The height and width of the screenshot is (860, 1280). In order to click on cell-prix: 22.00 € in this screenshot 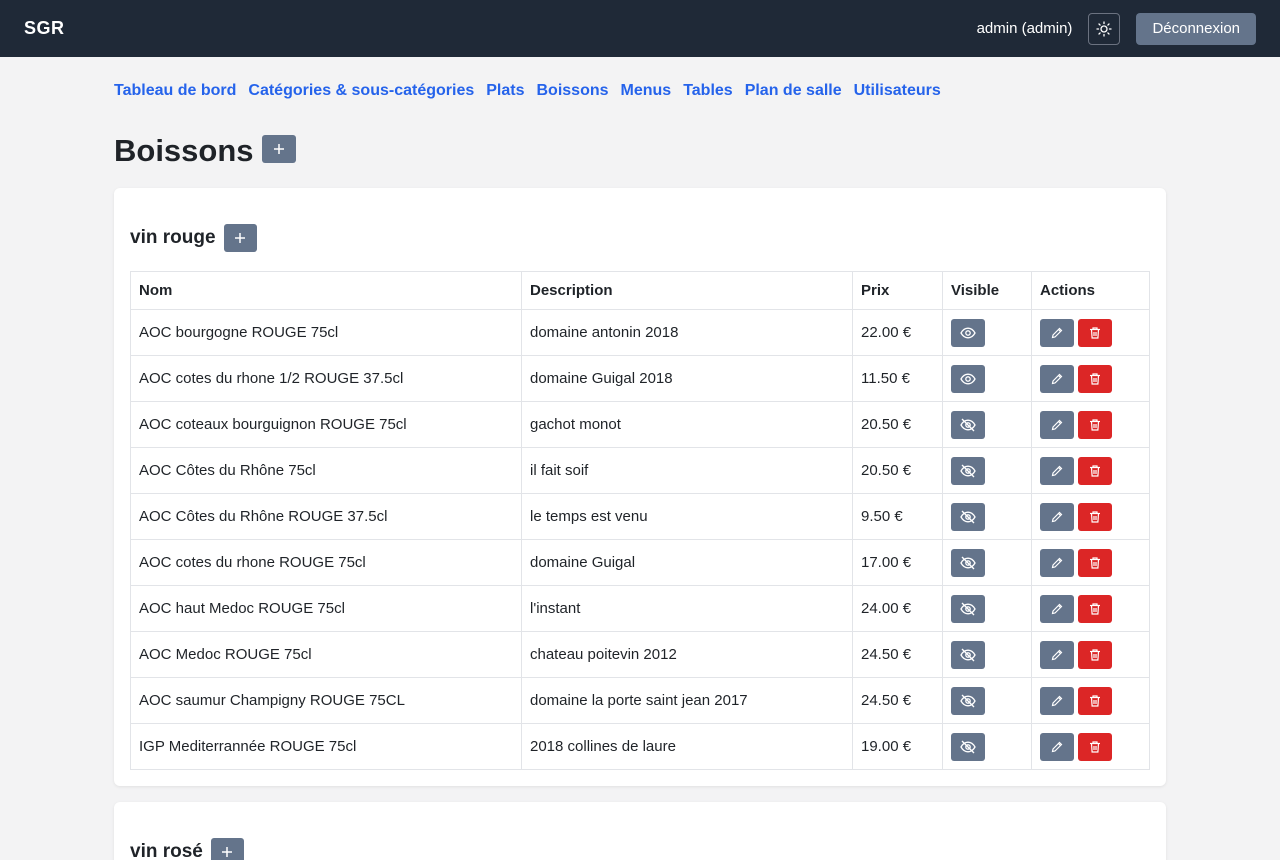, I will do `click(897, 332)`.